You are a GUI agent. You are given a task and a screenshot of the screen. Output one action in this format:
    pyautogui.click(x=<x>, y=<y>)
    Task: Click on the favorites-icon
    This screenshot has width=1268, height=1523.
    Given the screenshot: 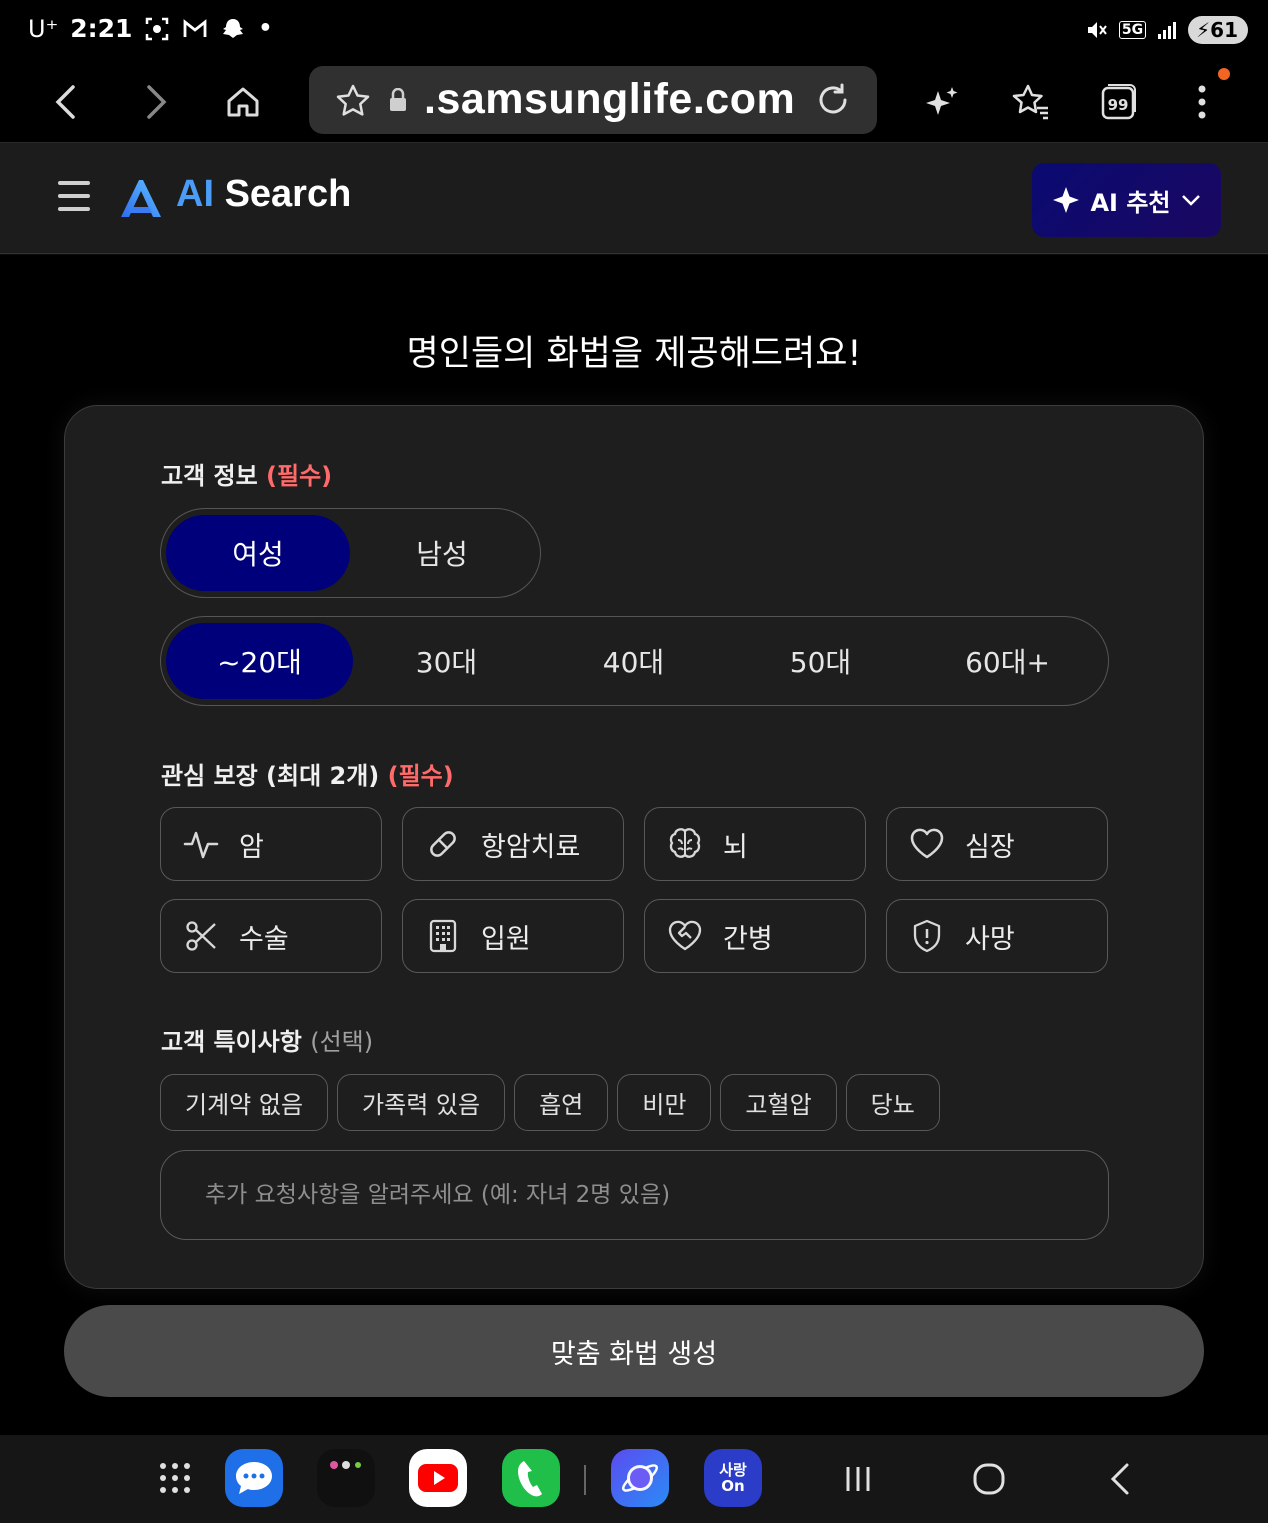 What is the action you would take?
    pyautogui.click(x=1031, y=102)
    